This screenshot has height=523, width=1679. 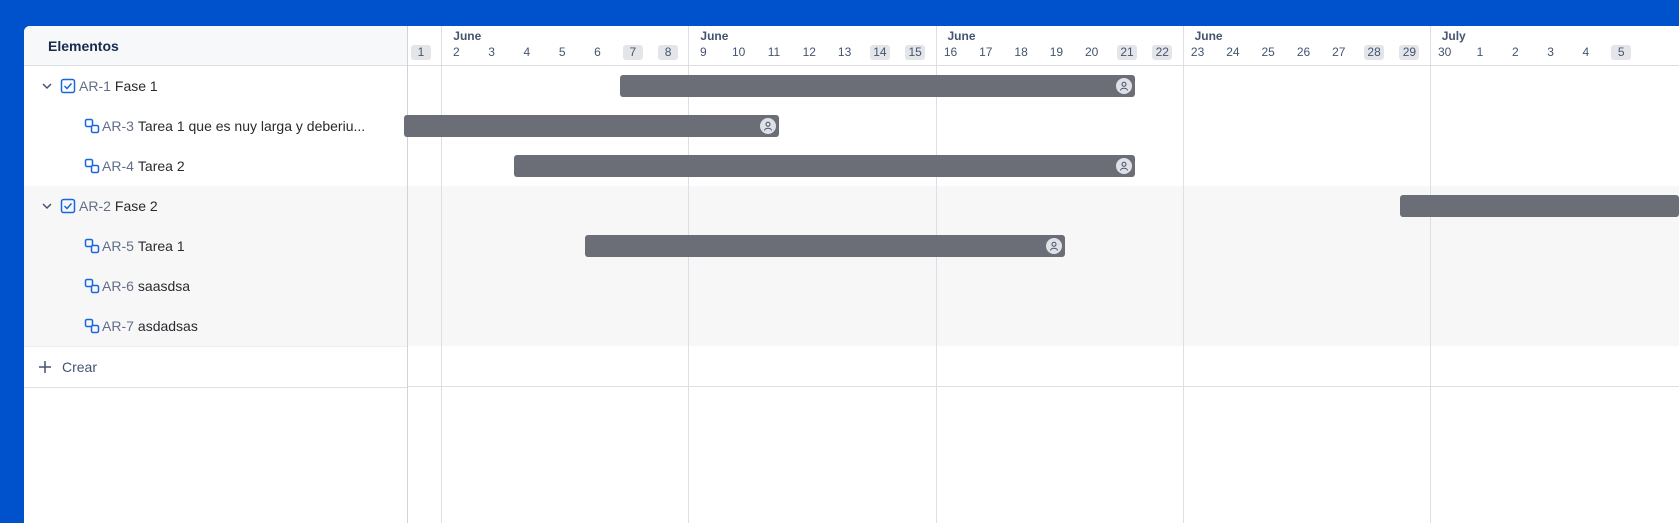 I want to click on list-header: Elementos, so click(x=215, y=46).